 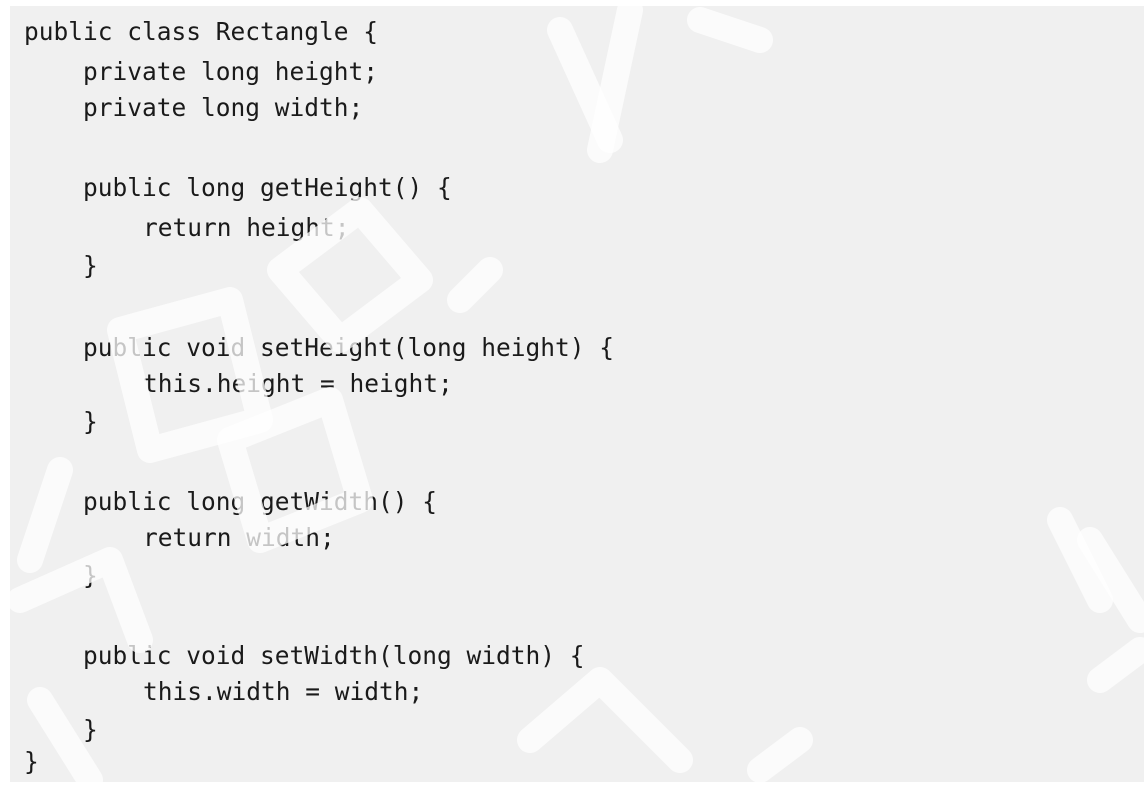 I want to click on code-line-height-field: private long height;, so click(x=231, y=71).